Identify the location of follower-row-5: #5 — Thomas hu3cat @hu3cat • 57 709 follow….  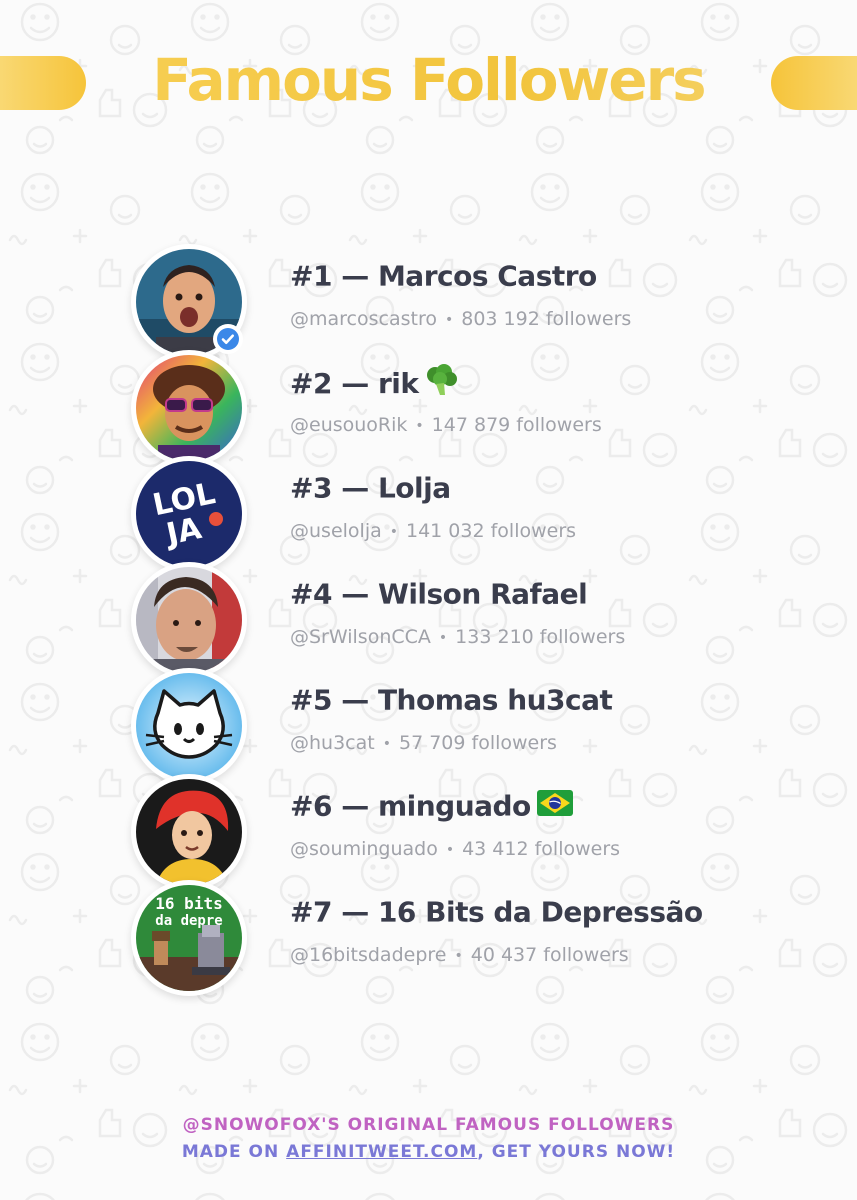
(428, 725).